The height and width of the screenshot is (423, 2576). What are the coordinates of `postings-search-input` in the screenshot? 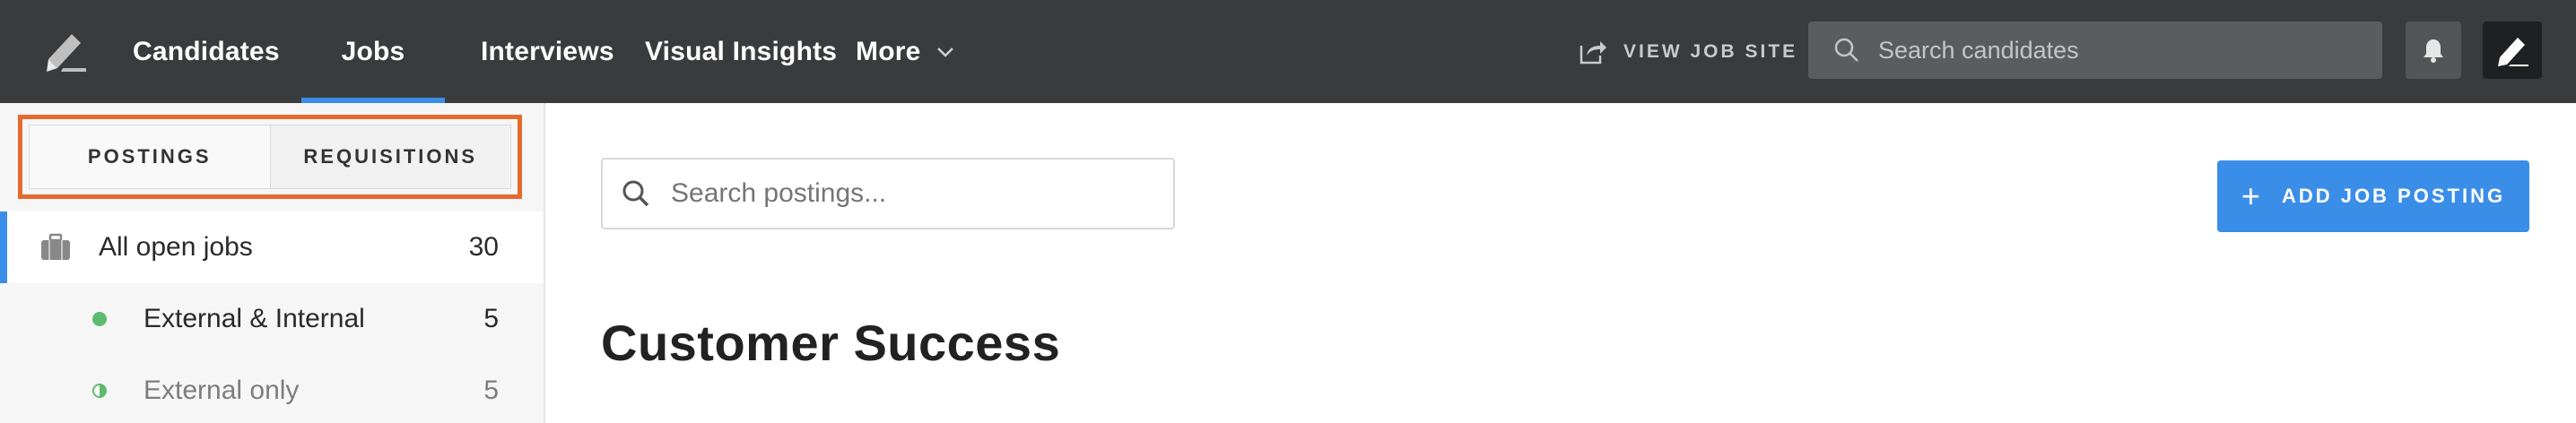 It's located at (922, 193).